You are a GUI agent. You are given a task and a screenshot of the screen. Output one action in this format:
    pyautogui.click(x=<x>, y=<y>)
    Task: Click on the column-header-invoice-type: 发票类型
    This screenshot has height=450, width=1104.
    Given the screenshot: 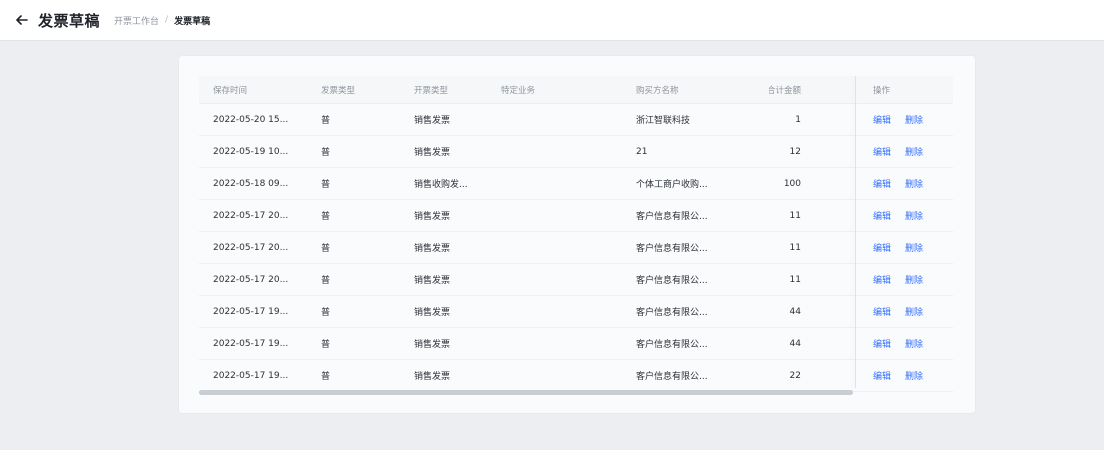 What is the action you would take?
    pyautogui.click(x=338, y=90)
    